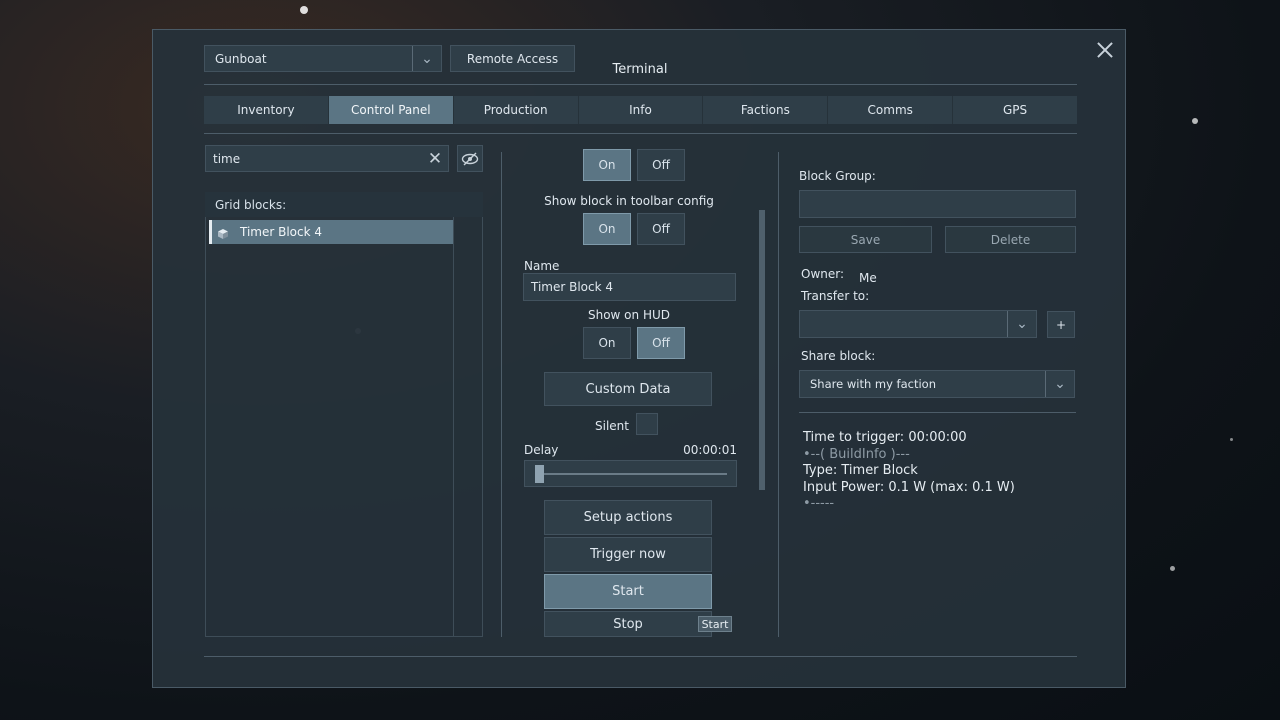 This screenshot has height=720, width=1280. I want to click on cube-icon, so click(223, 232).